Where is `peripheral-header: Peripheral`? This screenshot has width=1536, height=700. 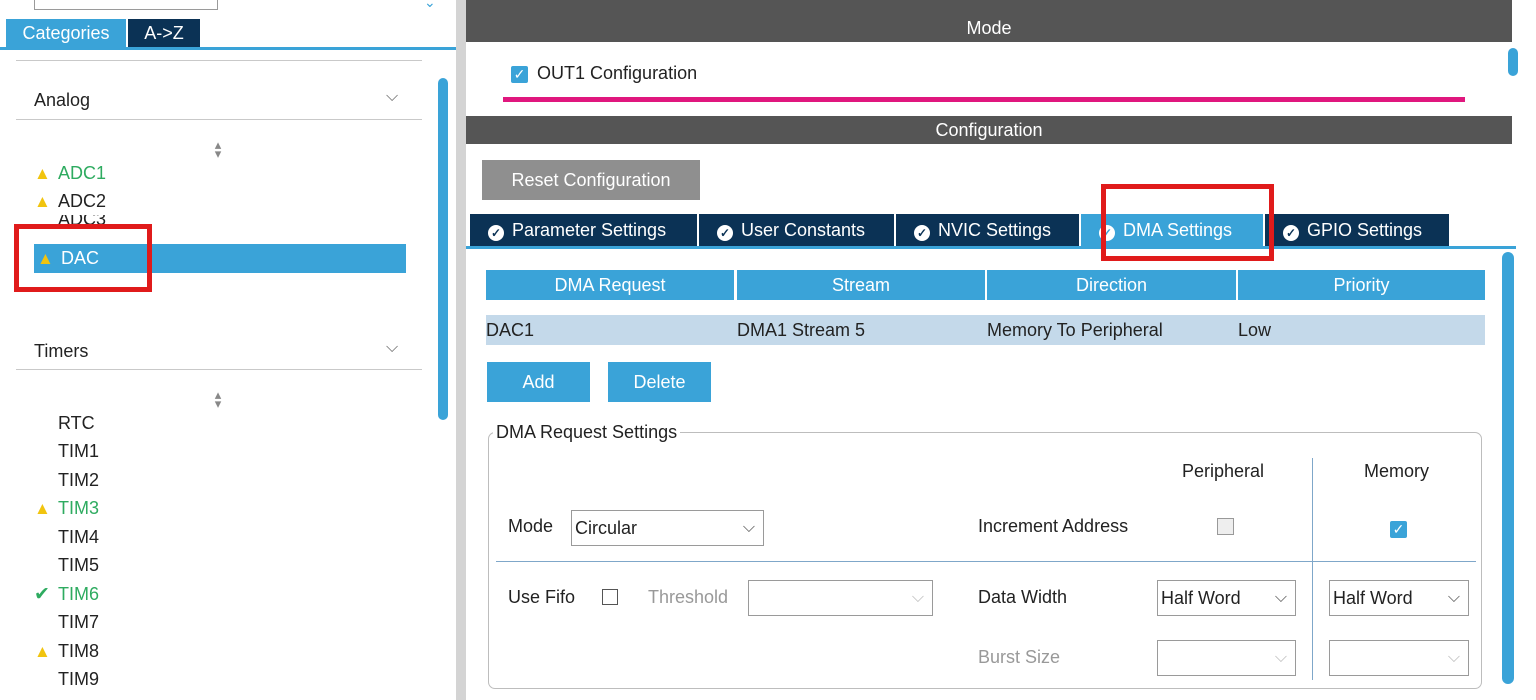 peripheral-header: Peripheral is located at coordinates (1223, 471).